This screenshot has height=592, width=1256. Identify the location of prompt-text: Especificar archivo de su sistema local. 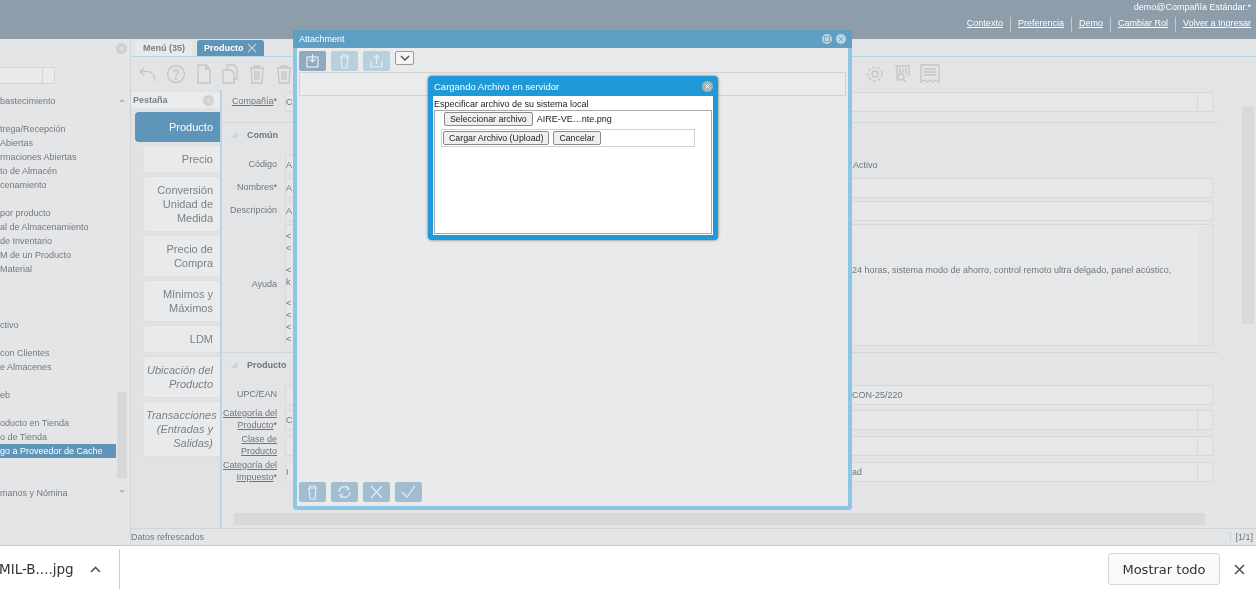
(512, 104).